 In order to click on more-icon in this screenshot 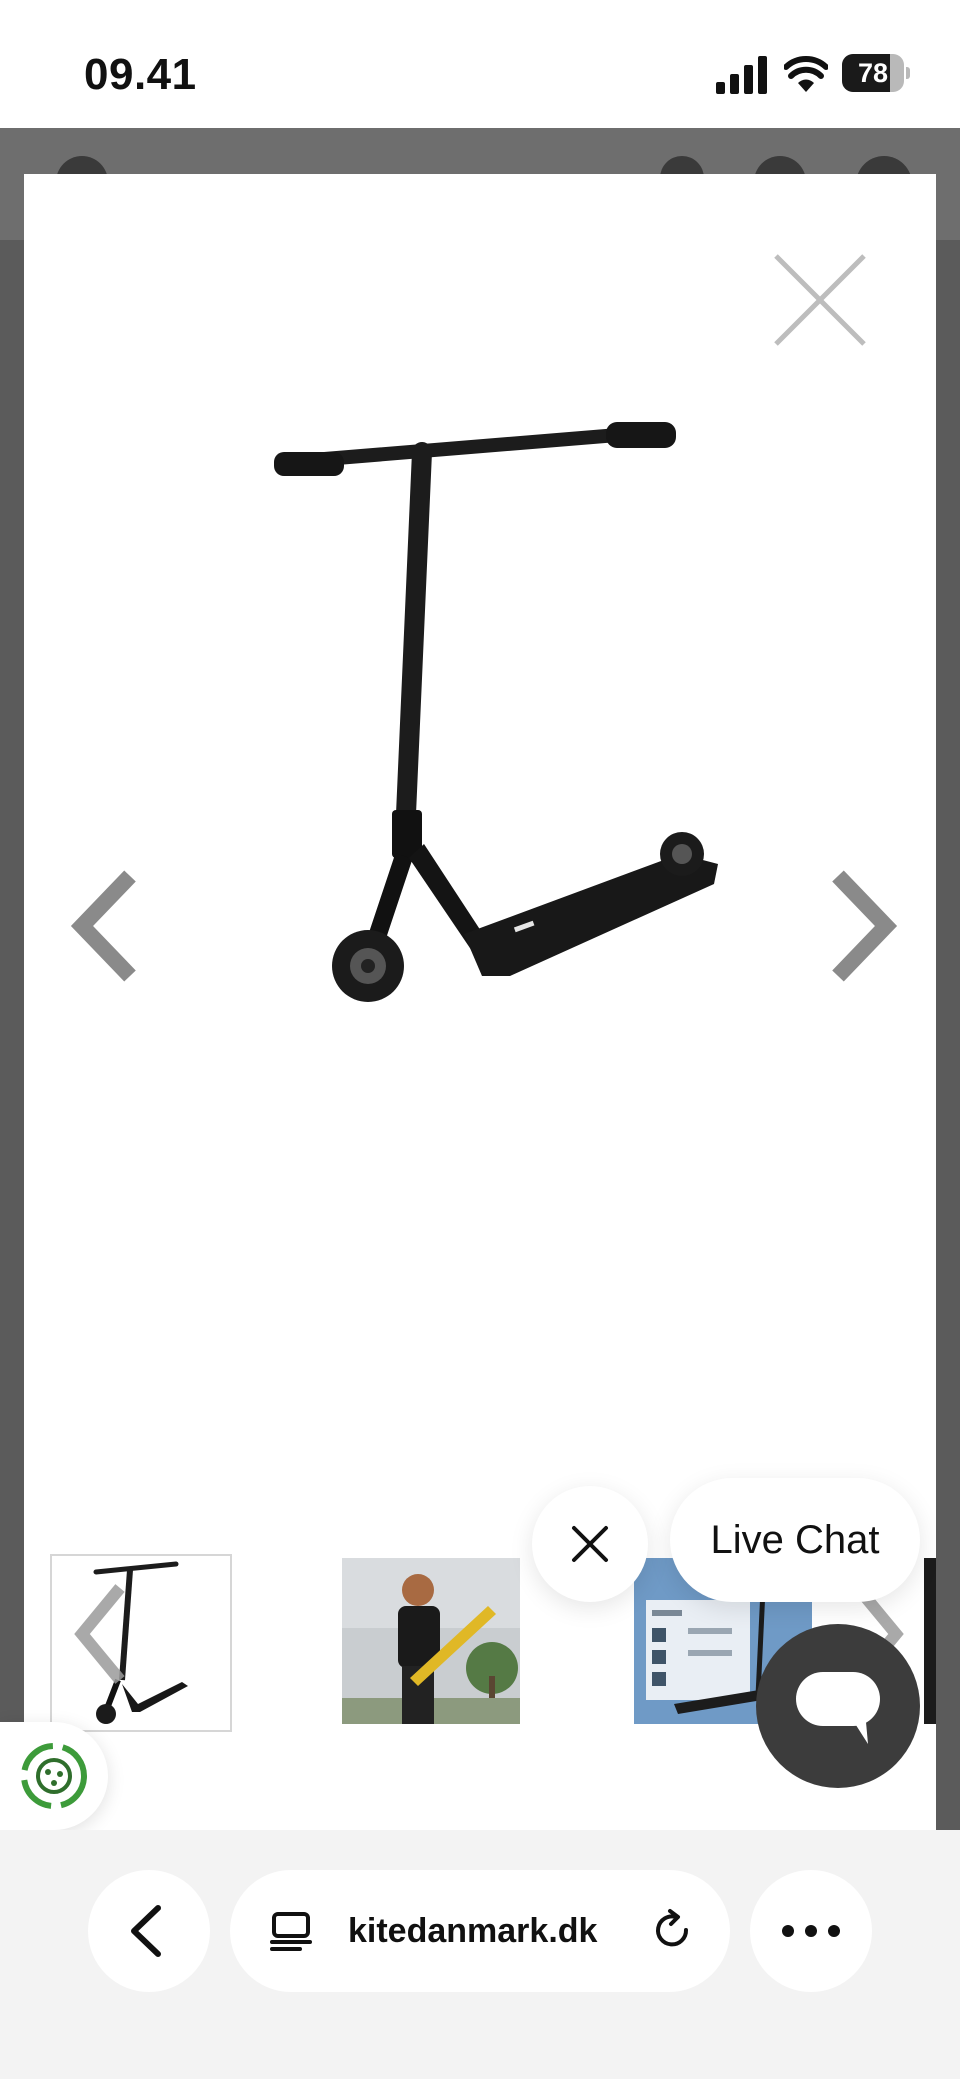, I will do `click(811, 1931)`.